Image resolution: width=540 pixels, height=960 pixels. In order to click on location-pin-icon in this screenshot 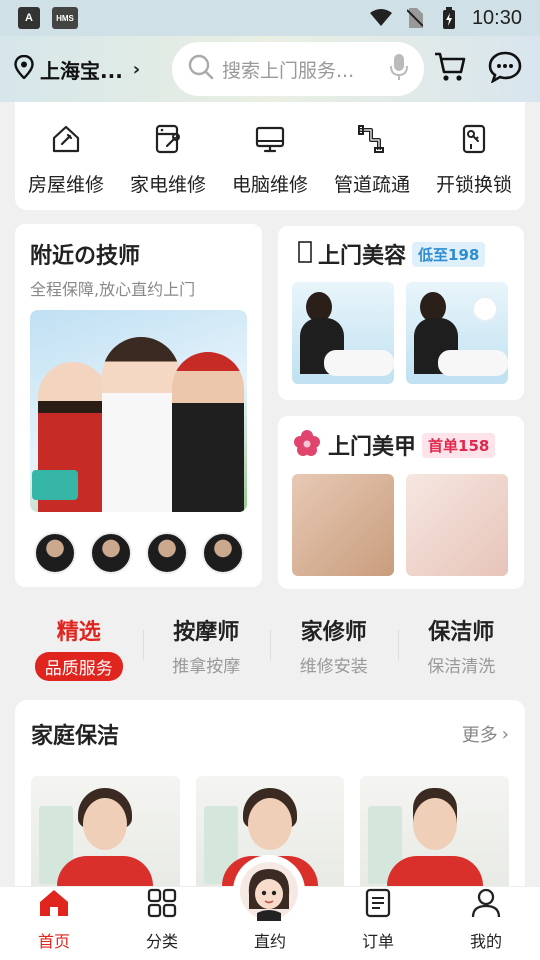, I will do `click(24, 68)`.